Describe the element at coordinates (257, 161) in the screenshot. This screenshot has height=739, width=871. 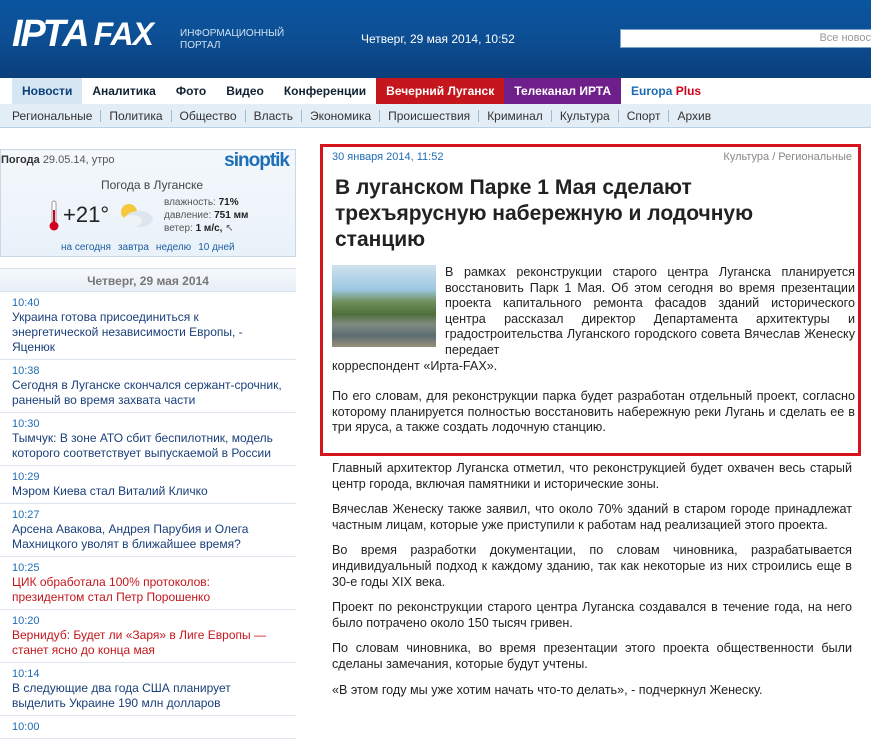
I see `sinoptik-logo: sinoptik` at that location.